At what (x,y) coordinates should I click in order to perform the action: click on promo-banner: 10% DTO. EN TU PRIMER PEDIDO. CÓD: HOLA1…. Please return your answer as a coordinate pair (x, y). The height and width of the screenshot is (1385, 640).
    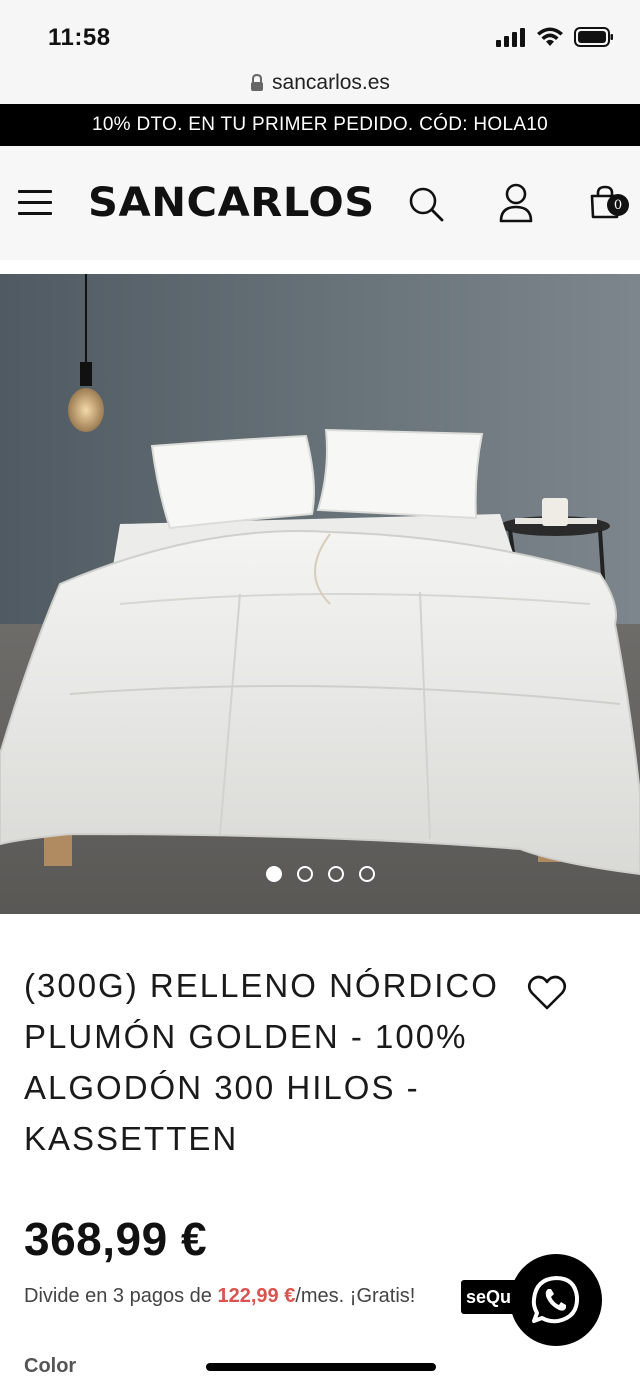
    Looking at the image, I should click on (320, 125).